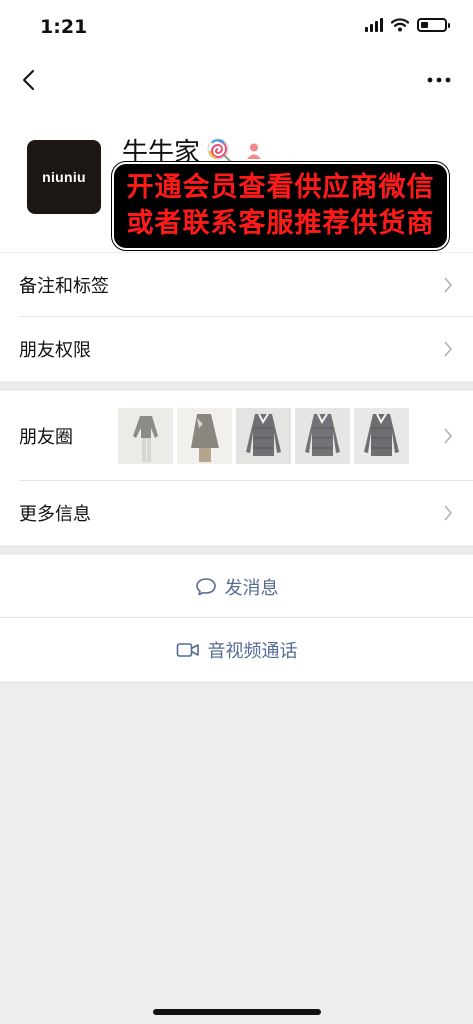 This screenshot has width=473, height=1024. What do you see at coordinates (205, 586) in the screenshot?
I see `chat-bubble-icon` at bounding box center [205, 586].